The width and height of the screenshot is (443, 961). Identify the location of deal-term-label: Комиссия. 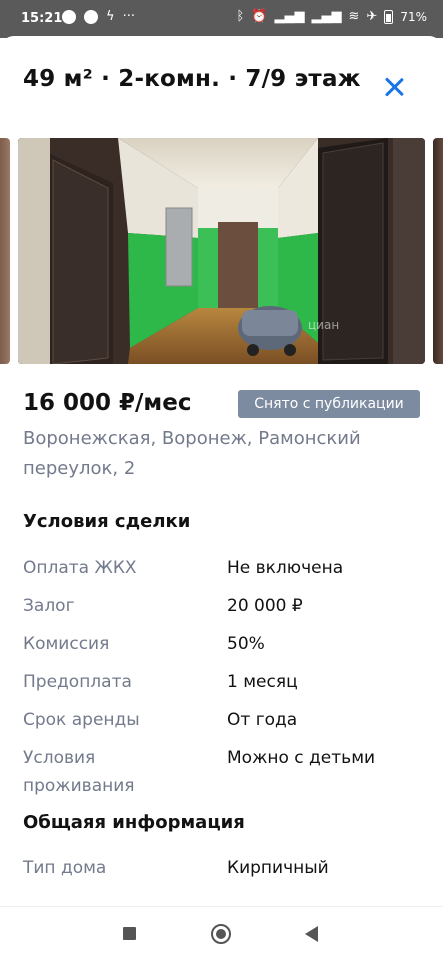
(66, 644).